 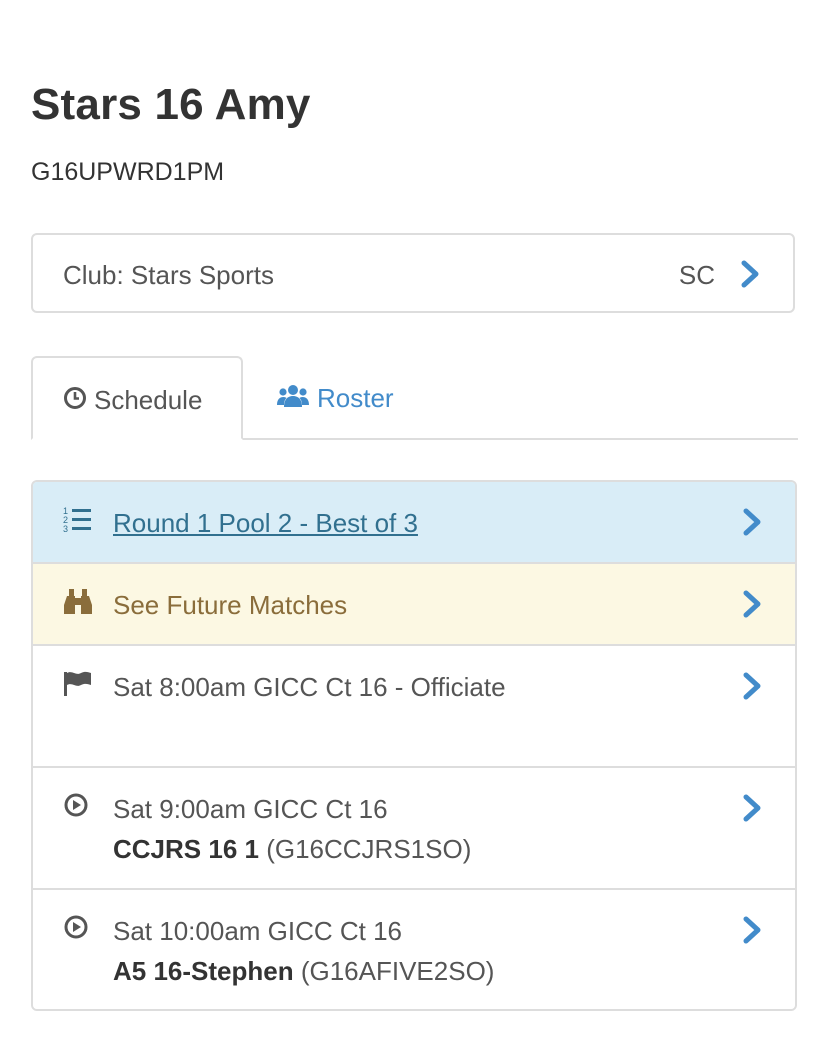 I want to click on tab-roster: Roster, so click(x=357, y=398).